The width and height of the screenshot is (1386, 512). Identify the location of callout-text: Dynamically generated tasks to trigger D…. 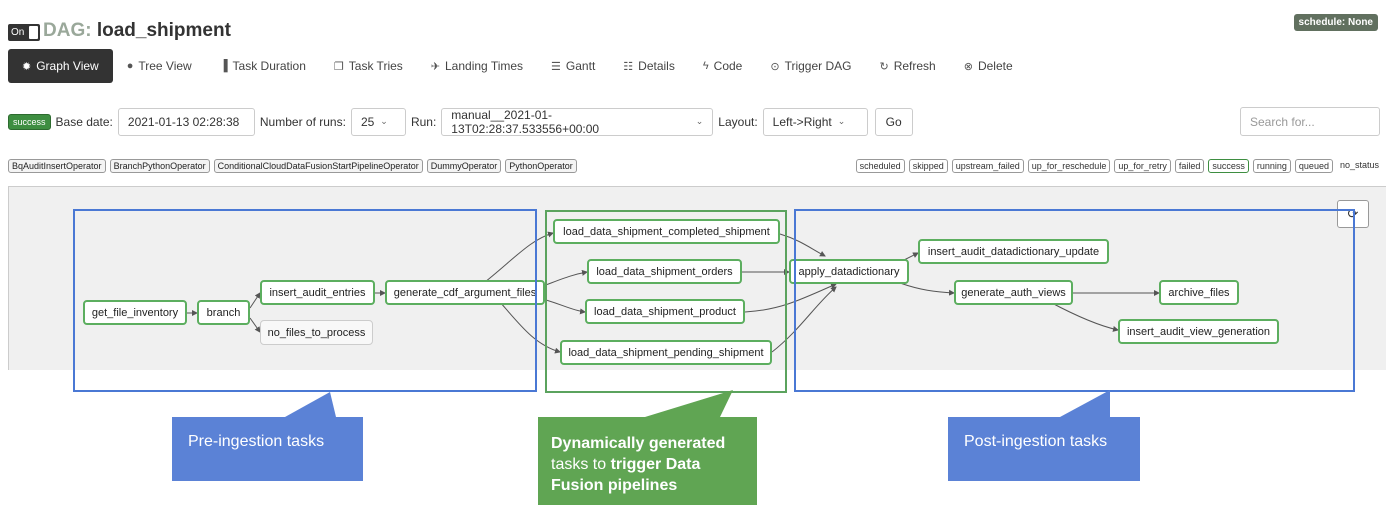
(651, 464).